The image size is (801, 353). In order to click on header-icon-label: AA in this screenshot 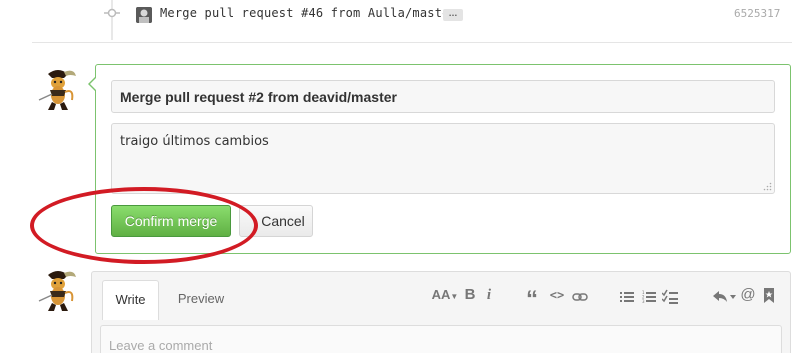, I will do `click(441, 294)`.